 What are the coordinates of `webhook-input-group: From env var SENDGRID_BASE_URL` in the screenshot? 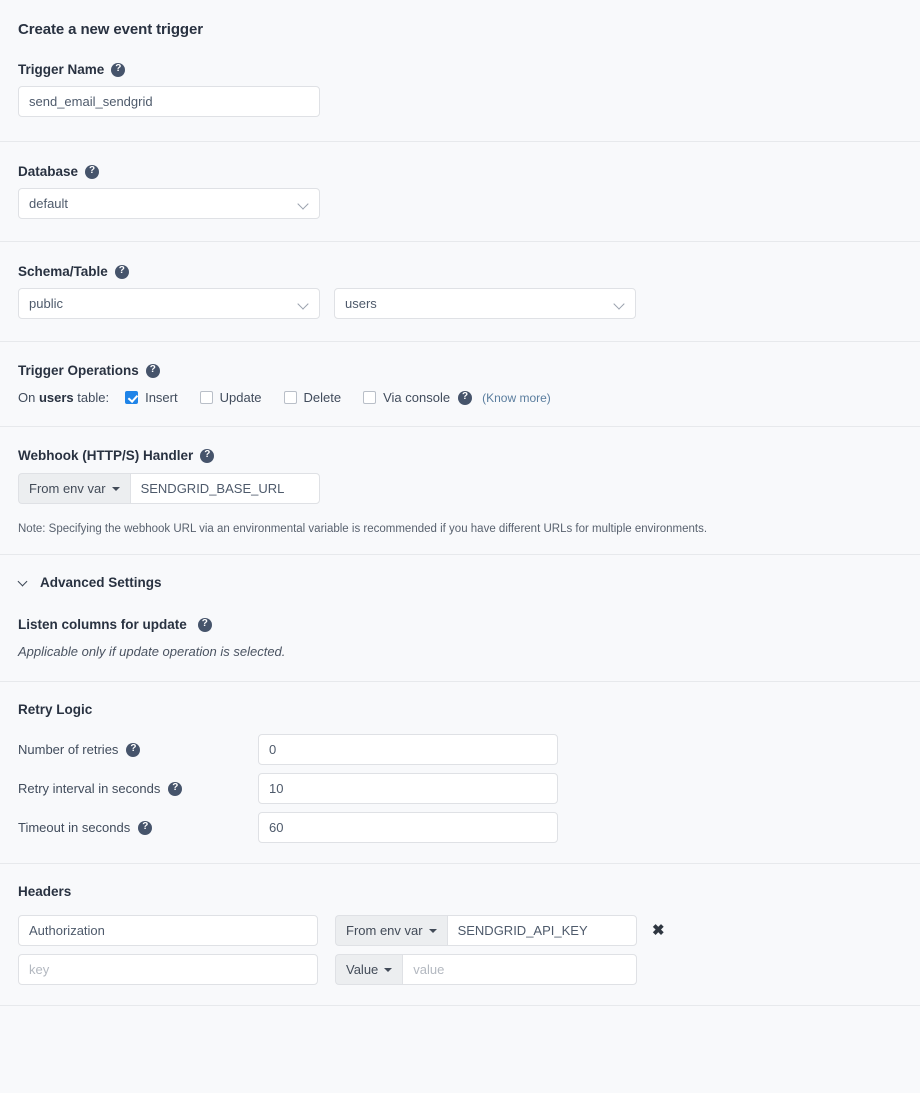 It's located at (169, 488).